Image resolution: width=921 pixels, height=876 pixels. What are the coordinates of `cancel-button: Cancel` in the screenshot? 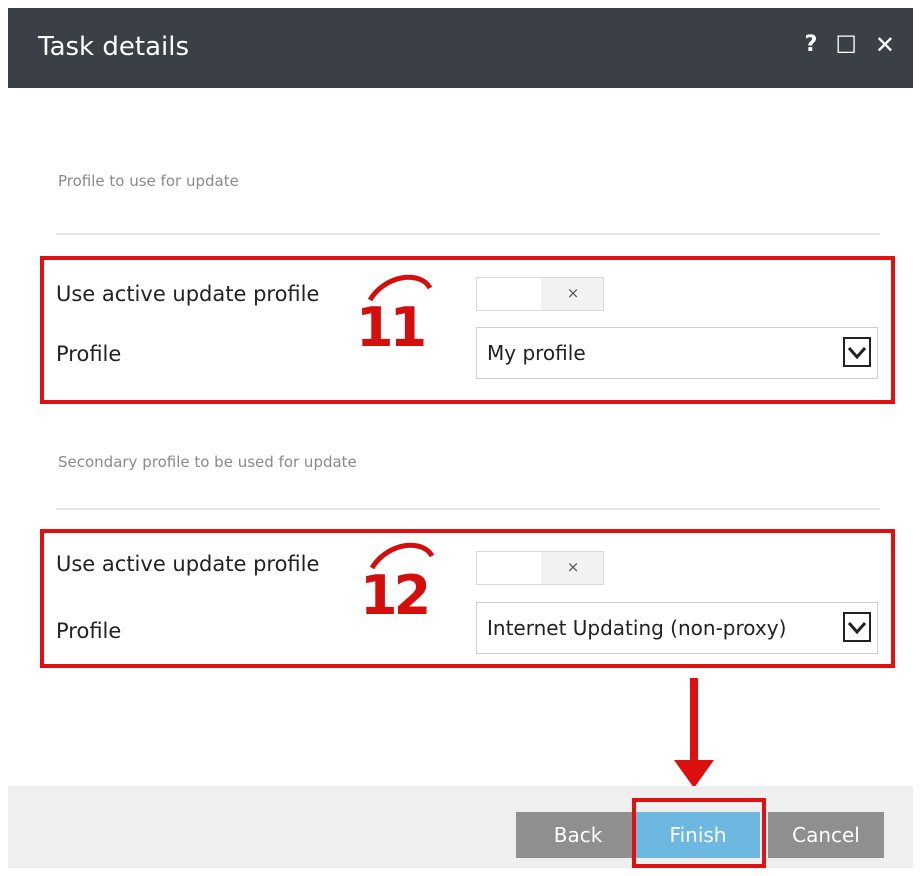 It's located at (826, 835).